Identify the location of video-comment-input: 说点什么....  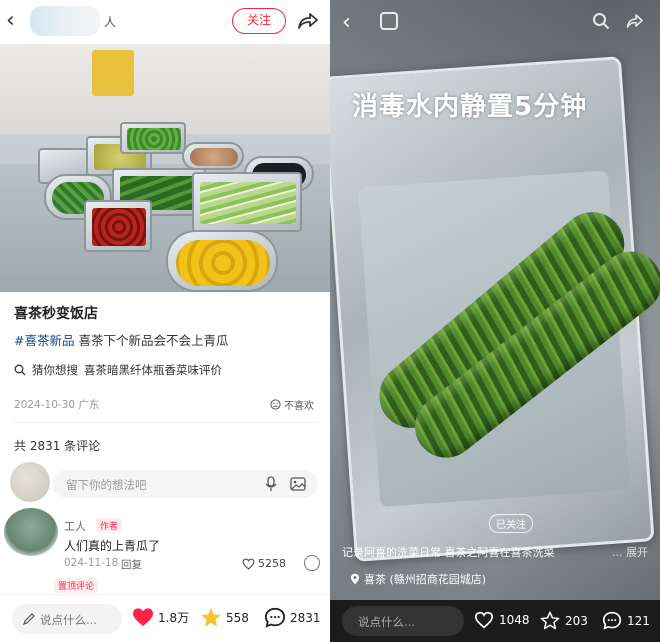
(403, 621).